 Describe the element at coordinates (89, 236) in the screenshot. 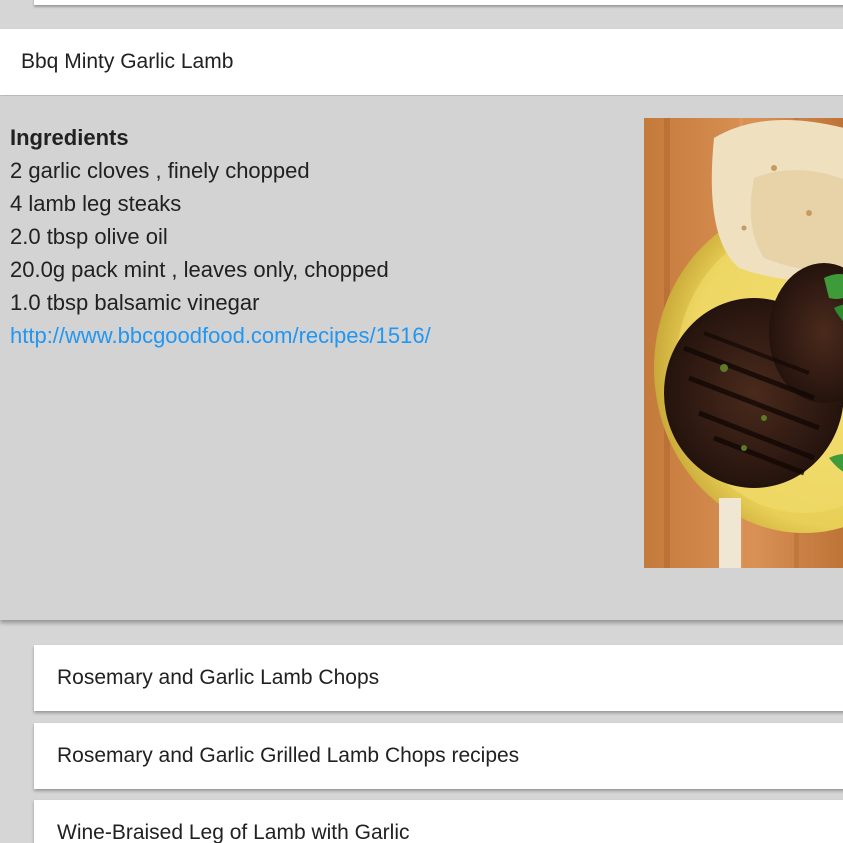

I see `ingredient-item: 2.0 tbsp olive oil` at that location.